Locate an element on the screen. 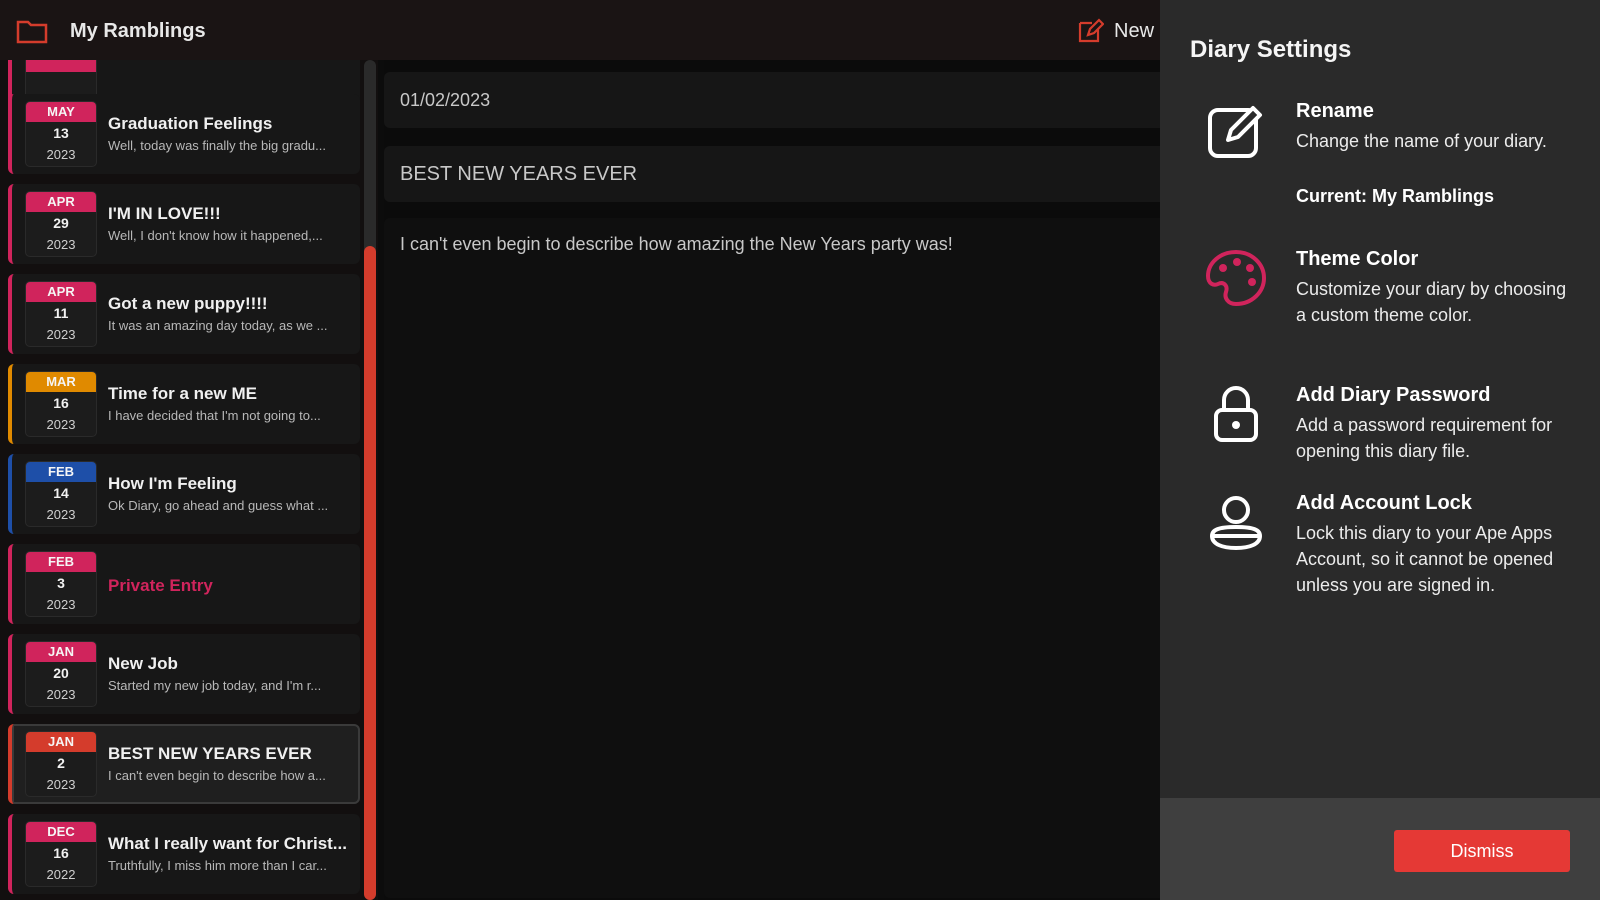 Image resolution: width=1600 pixels, height=900 pixels. new-entry-button: New is located at coordinates (1115, 31).